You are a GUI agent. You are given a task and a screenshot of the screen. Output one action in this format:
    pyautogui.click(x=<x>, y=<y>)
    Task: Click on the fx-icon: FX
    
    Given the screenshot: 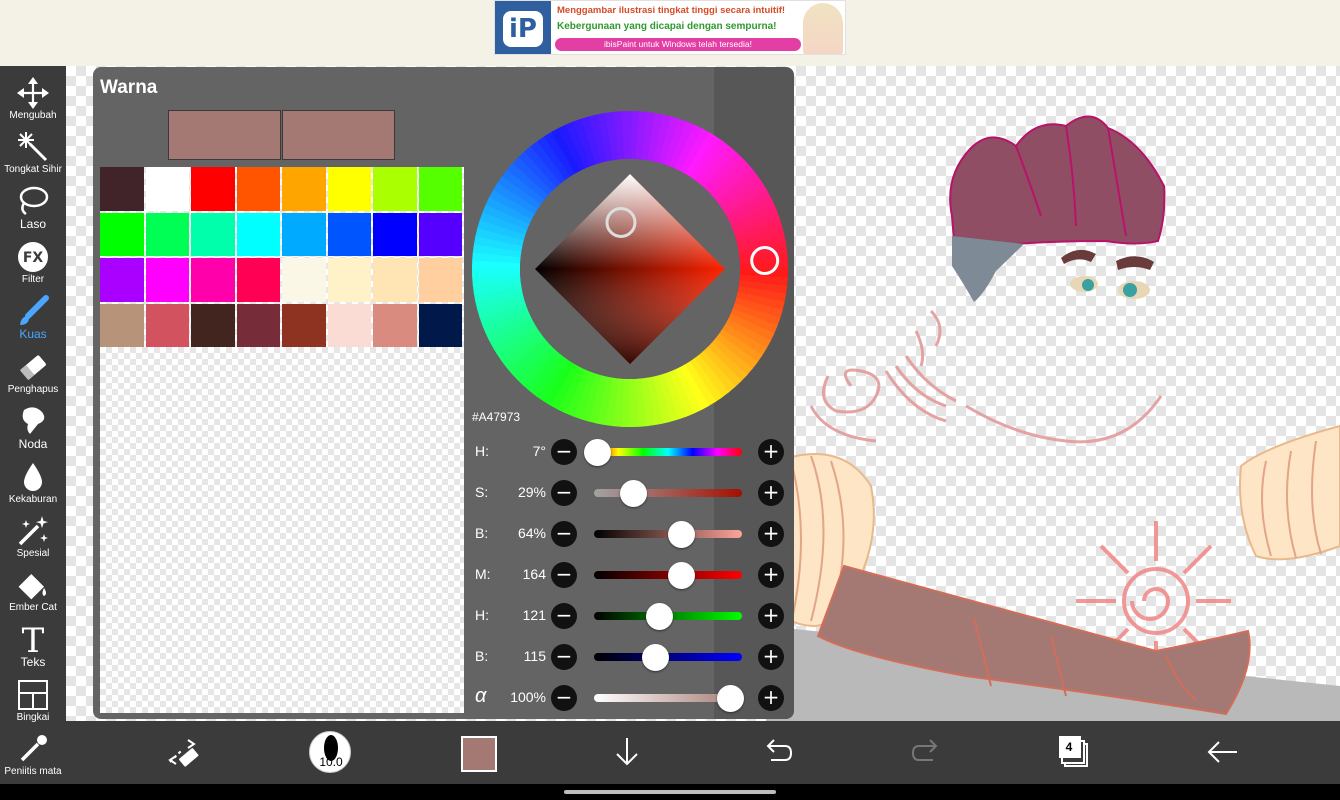 What is the action you would take?
    pyautogui.click(x=33, y=257)
    